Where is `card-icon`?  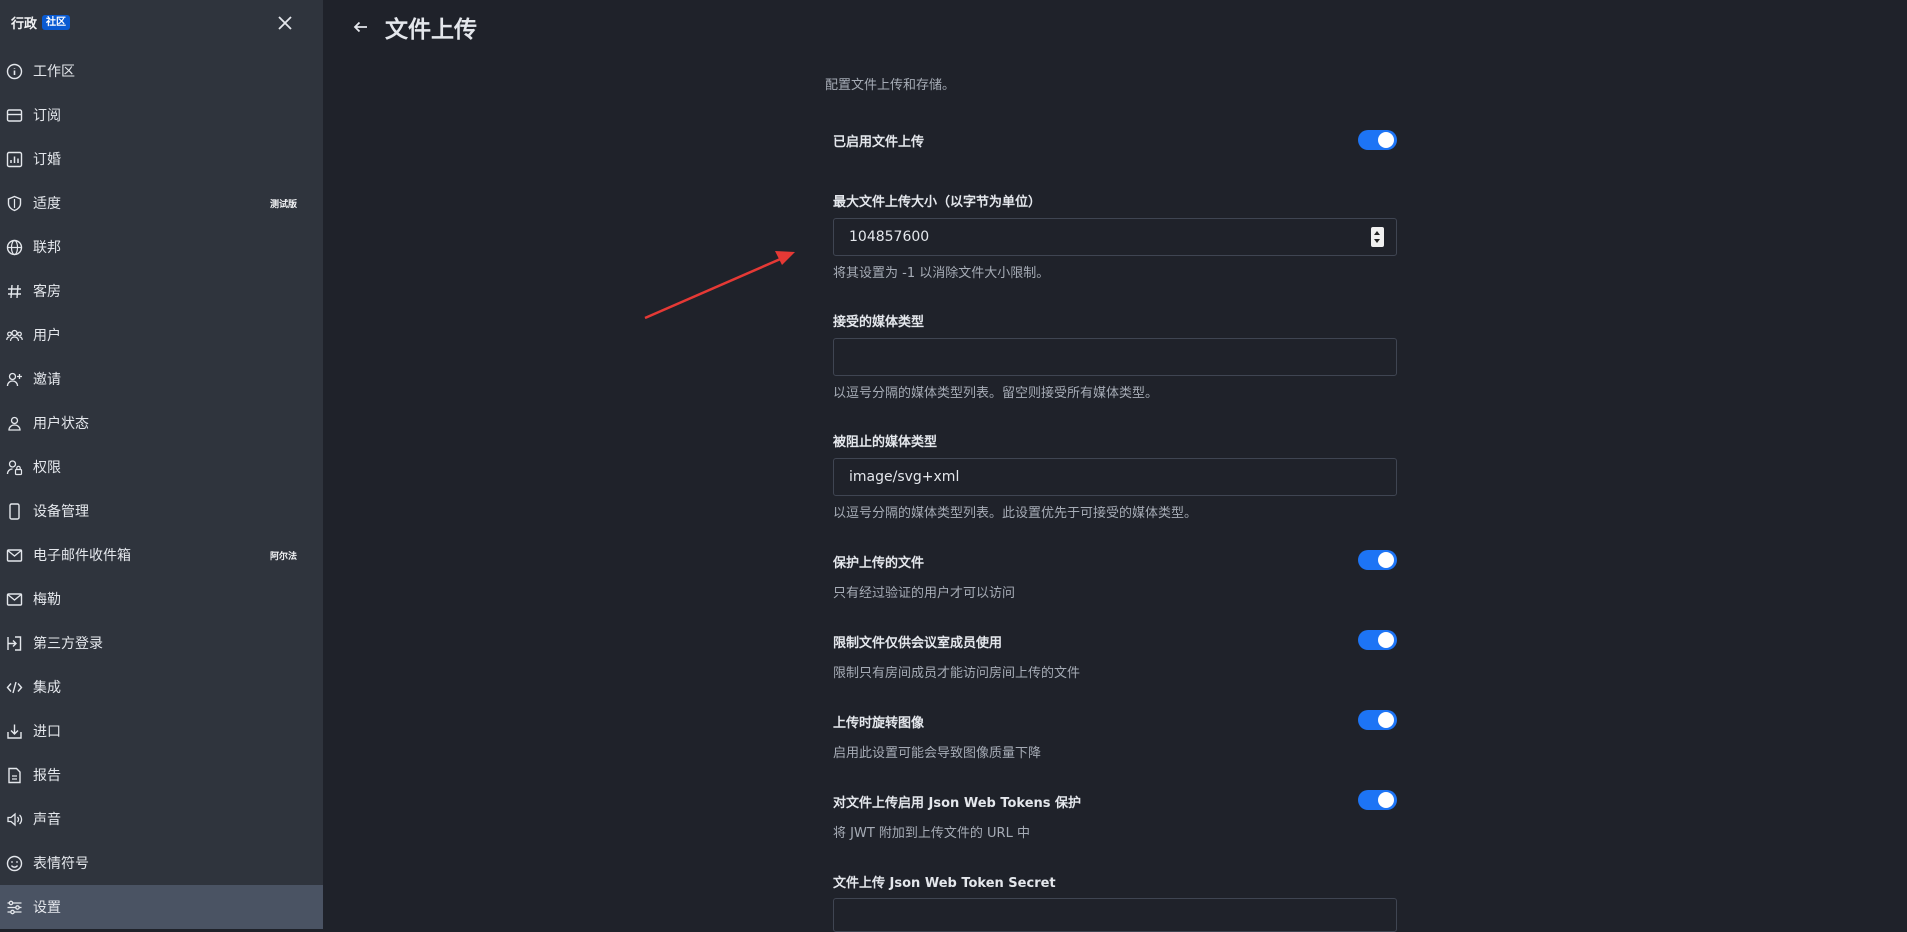
card-icon is located at coordinates (14, 115).